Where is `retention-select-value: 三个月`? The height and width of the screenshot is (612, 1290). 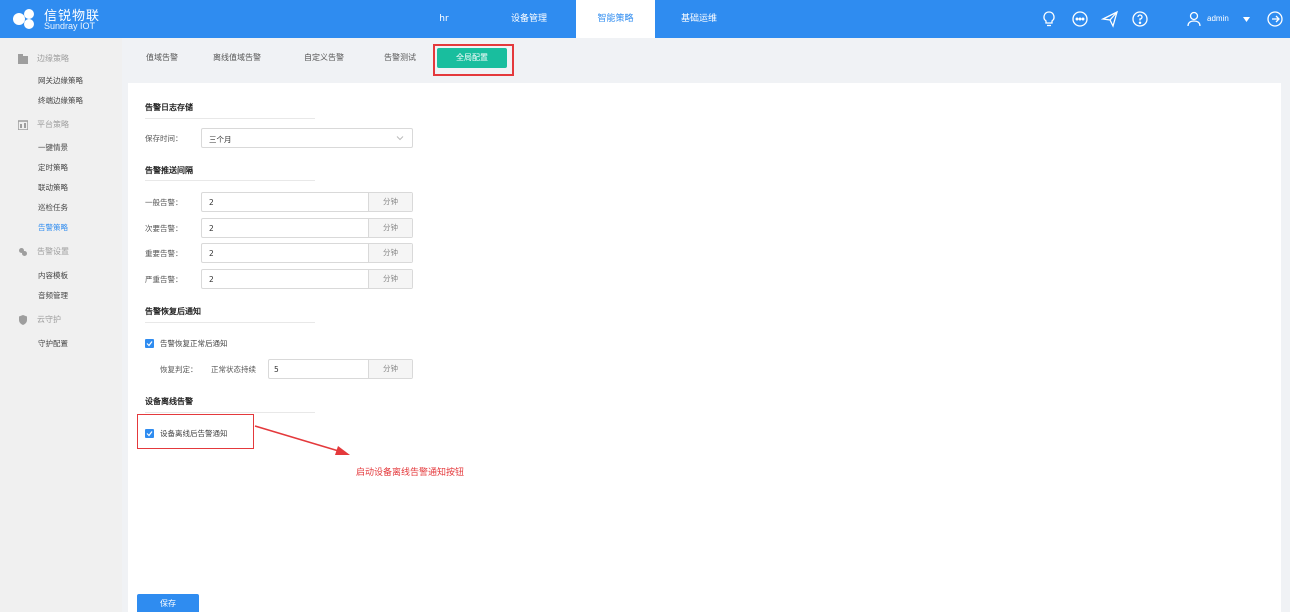
retention-select-value: 三个月 is located at coordinates (220, 139).